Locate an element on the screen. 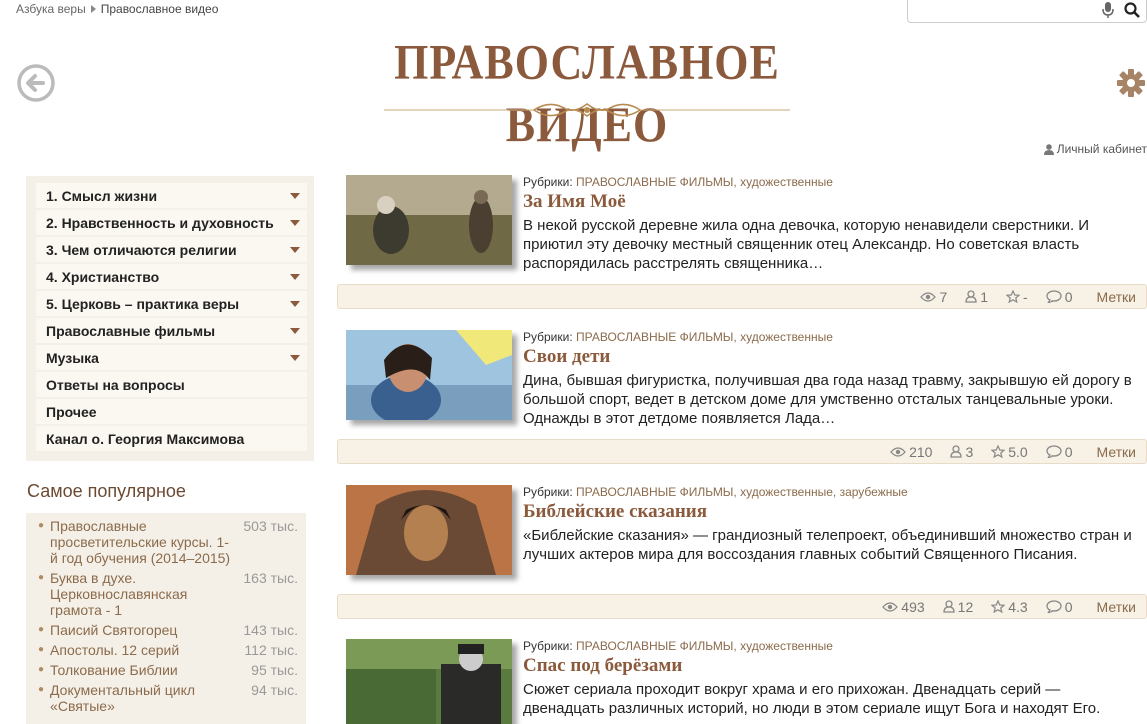 The height and width of the screenshot is (724, 1147). popular-item-link: ● Толкование Библии is located at coordinates (135, 670).